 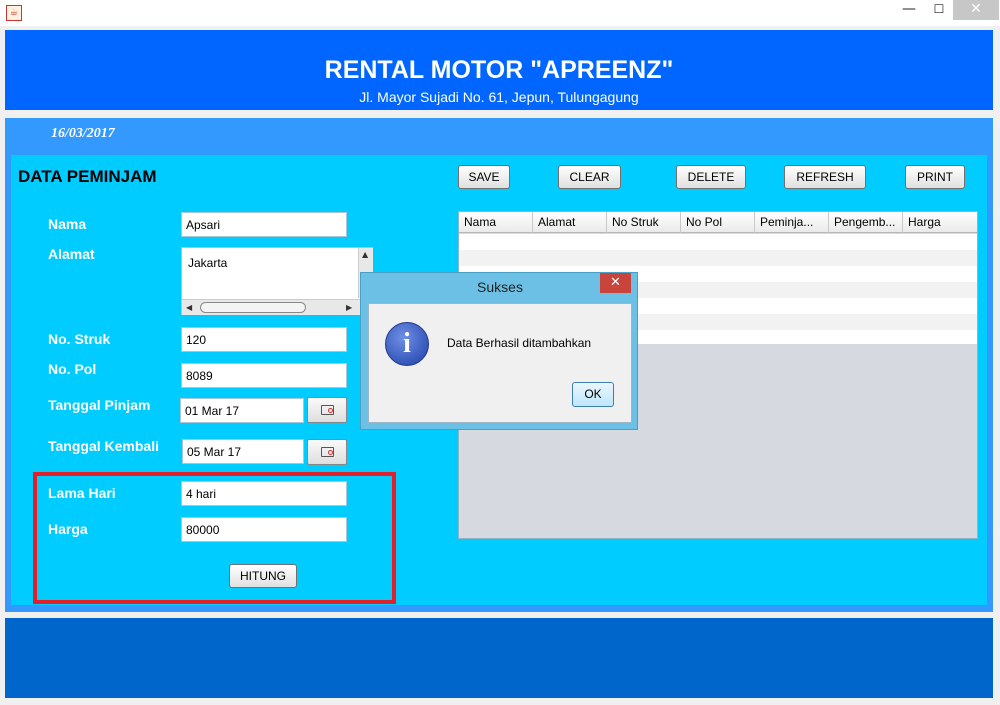 I want to click on no-pol-label: No. Pol, so click(x=72, y=369).